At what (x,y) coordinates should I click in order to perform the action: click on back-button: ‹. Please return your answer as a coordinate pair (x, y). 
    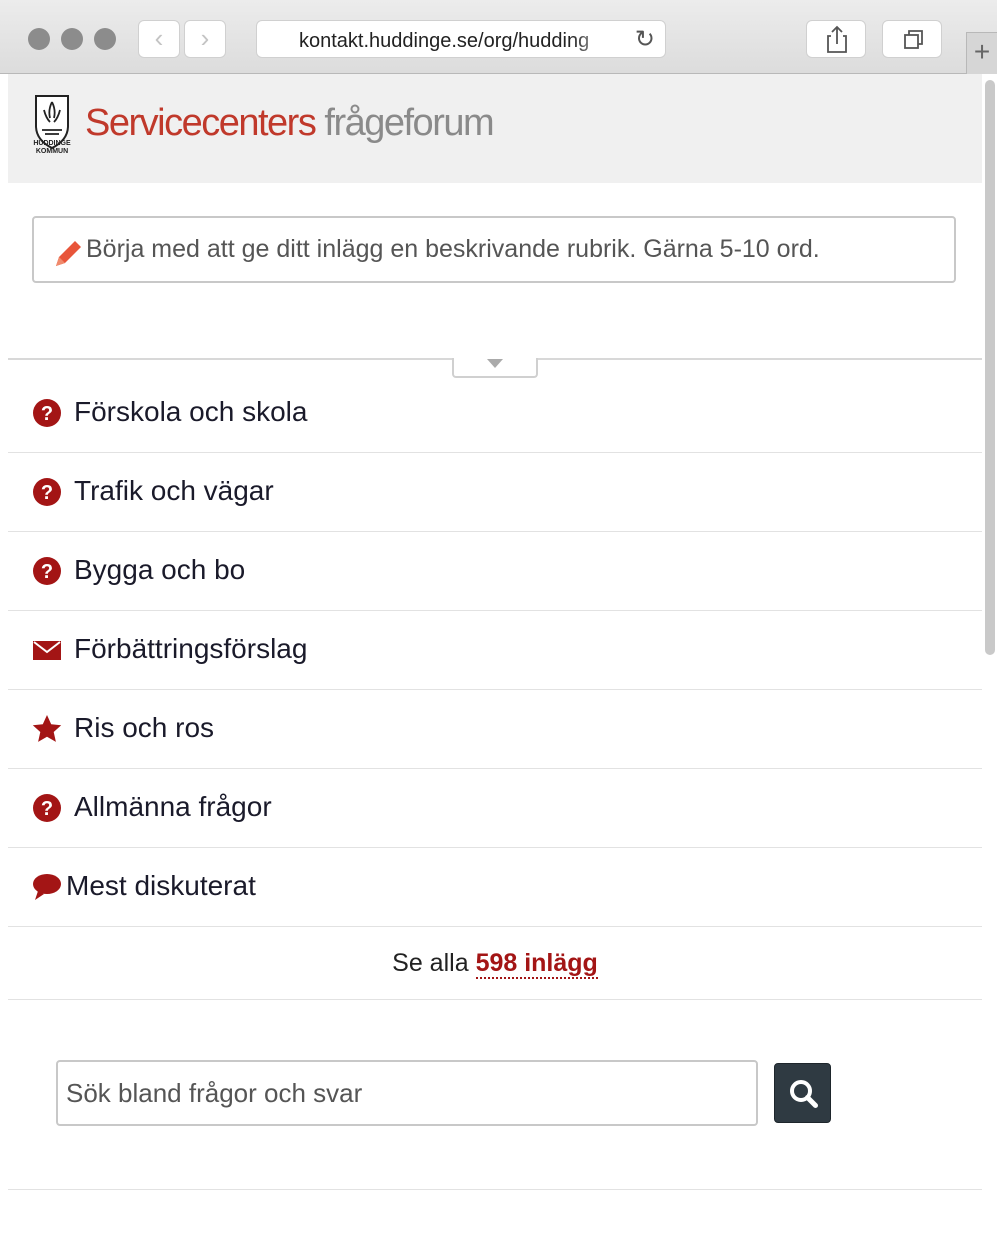
    Looking at the image, I should click on (159, 39).